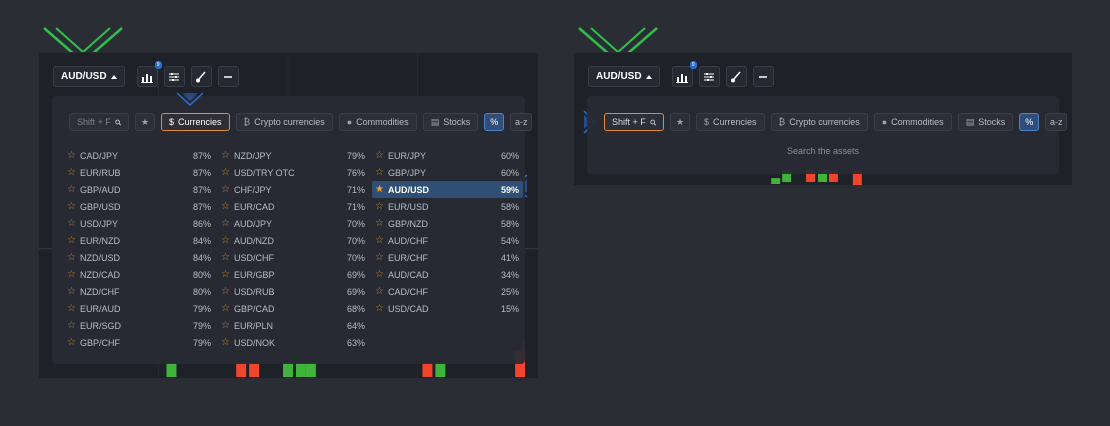 The height and width of the screenshot is (426, 1110). I want to click on asset-row: ☆ EUR/SGD 79%, so click(139, 325).